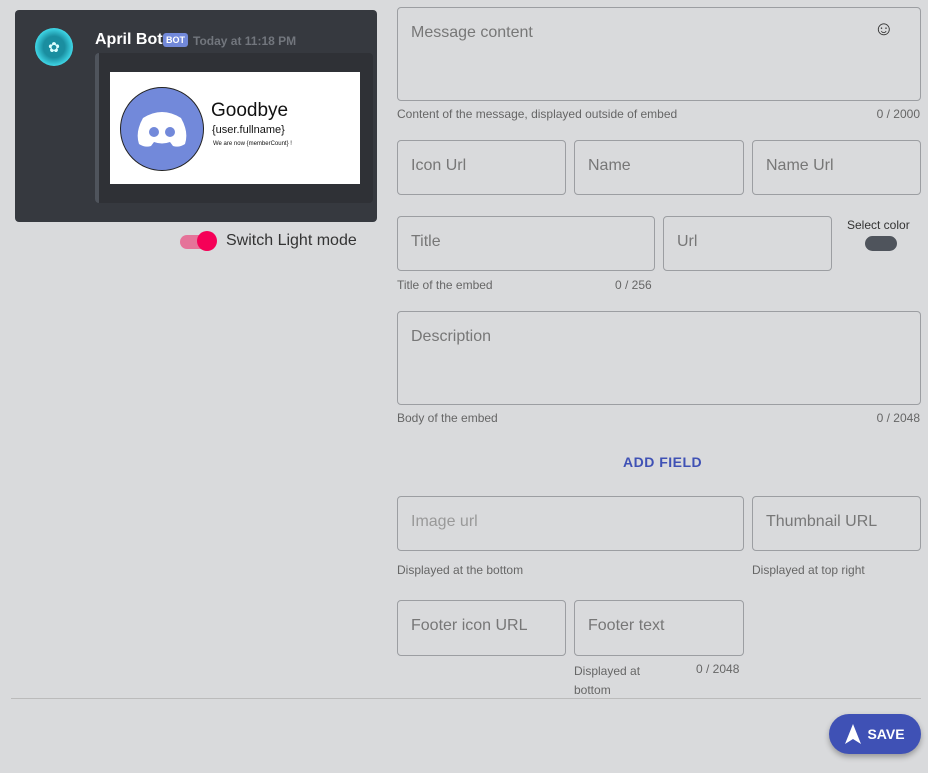 This screenshot has height=773, width=928. I want to click on footer-text-input: Footer text, so click(659, 628).